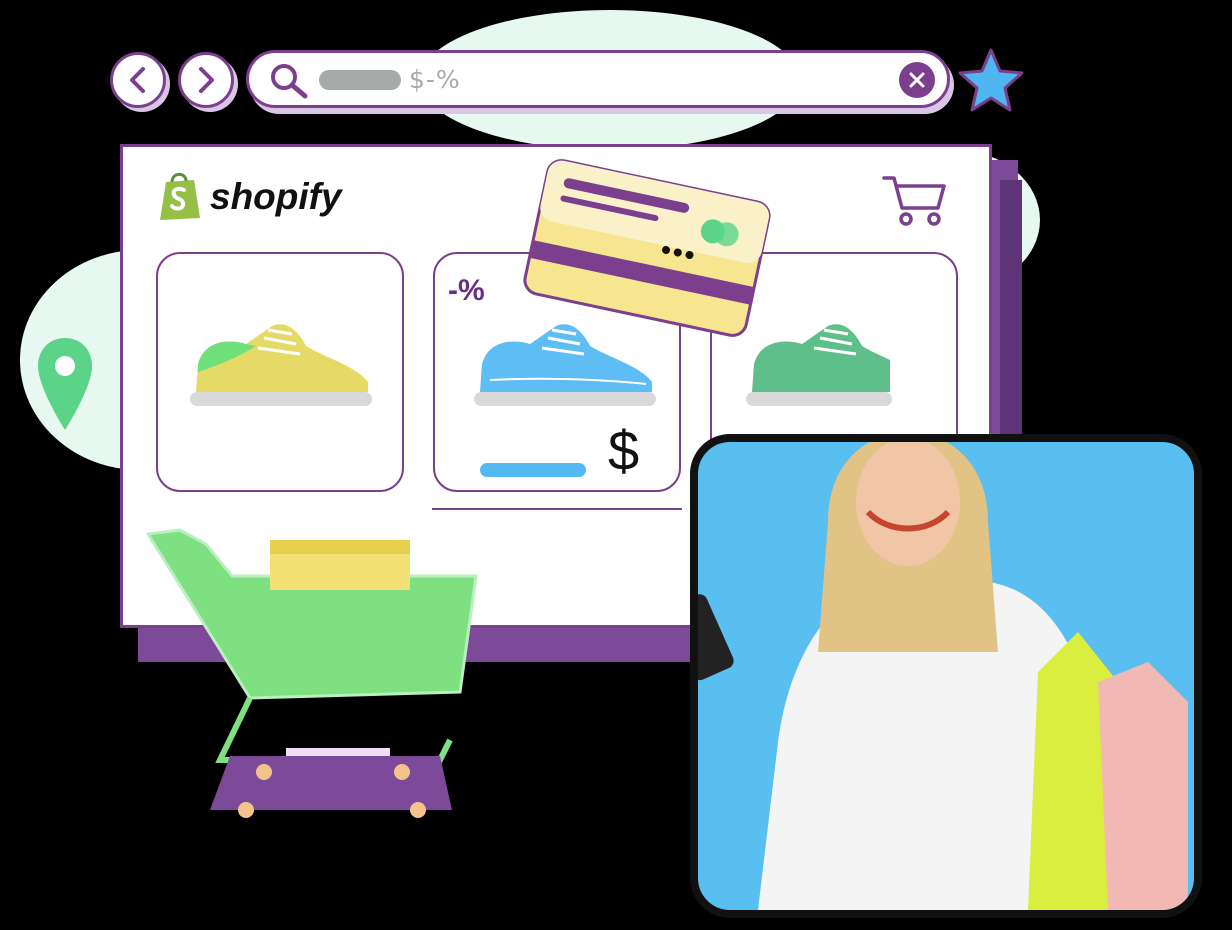 The image size is (1232, 930). Describe the element at coordinates (311, 673) in the screenshot. I see `shopping-cart-illustration` at that location.